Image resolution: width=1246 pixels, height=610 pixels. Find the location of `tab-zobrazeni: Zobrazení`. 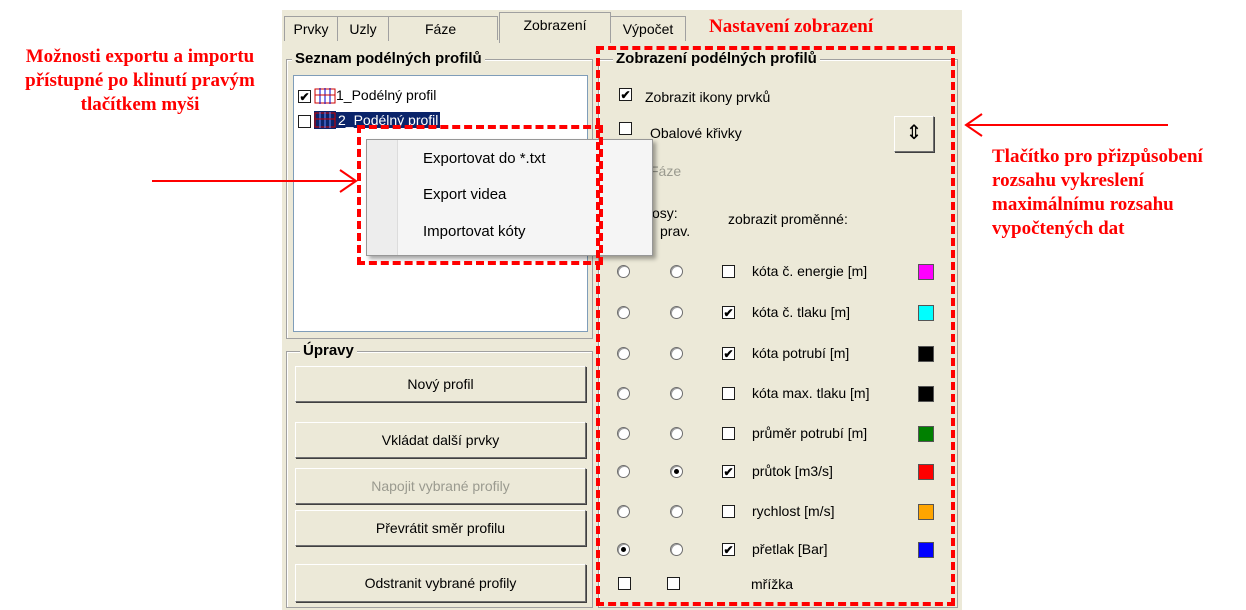

tab-zobrazeni: Zobrazení is located at coordinates (555, 27).